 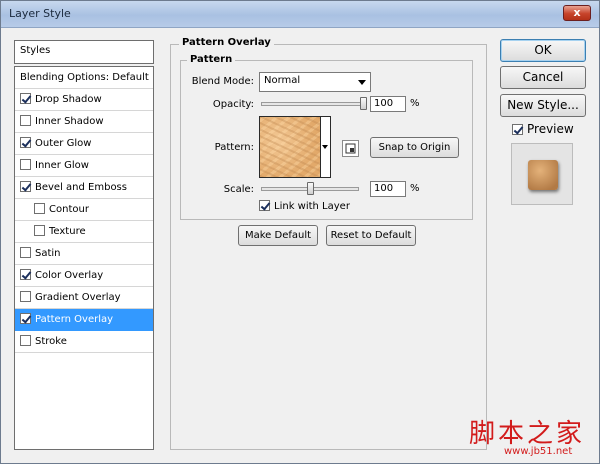 What do you see at coordinates (517, 129) in the screenshot?
I see `preview-checkbox` at bounding box center [517, 129].